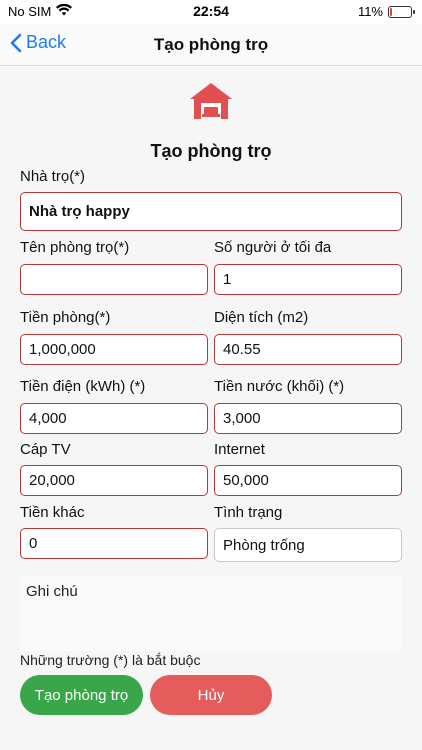 This screenshot has width=422, height=750. I want to click on status-label: Tình trạng, so click(248, 512).